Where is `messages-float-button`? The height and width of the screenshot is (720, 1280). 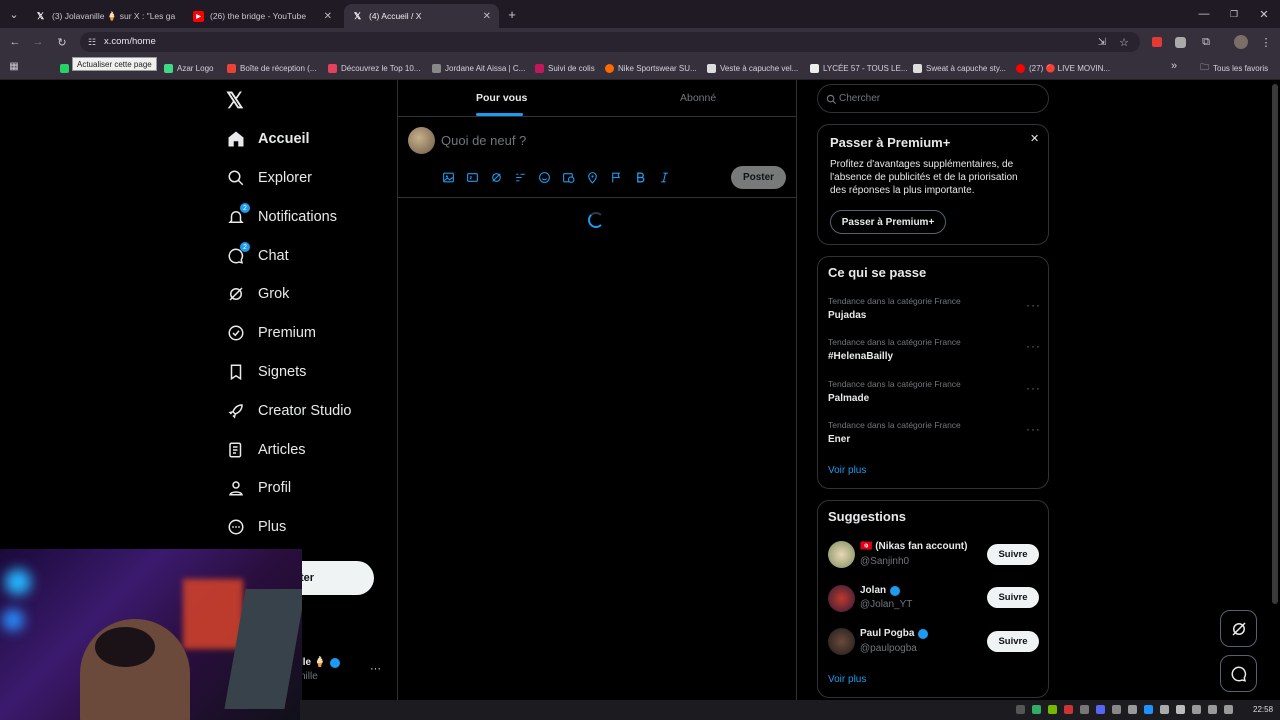
messages-float-button is located at coordinates (1238, 673).